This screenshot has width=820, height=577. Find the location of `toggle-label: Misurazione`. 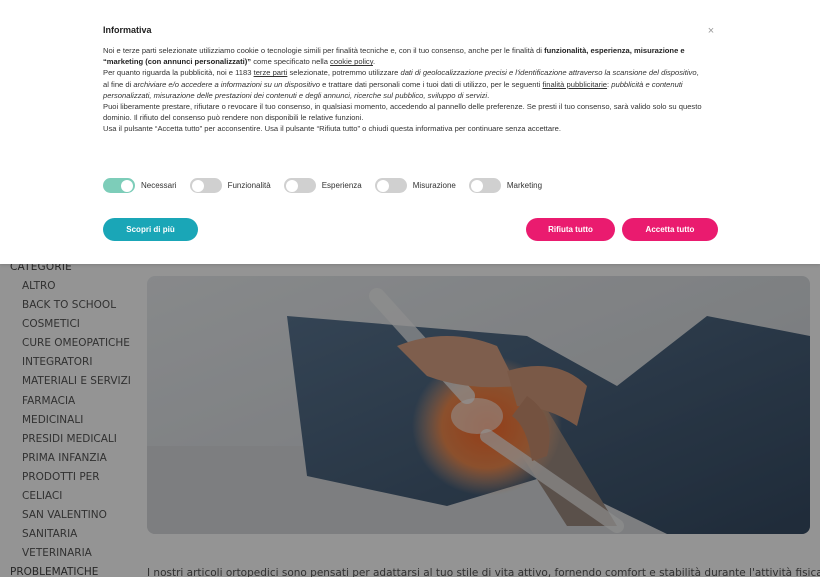

toggle-label: Misurazione is located at coordinates (434, 185).